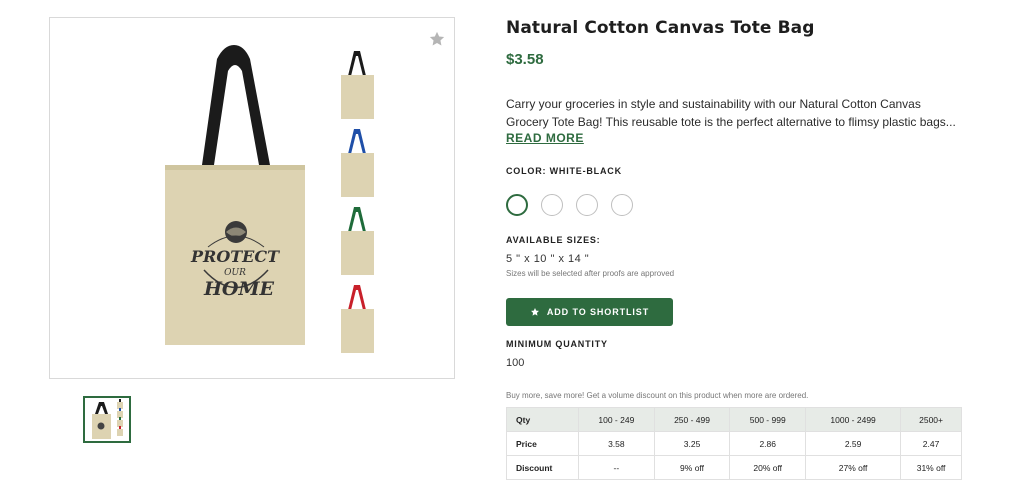  Describe the element at coordinates (853, 467) in the screenshot. I see `table-cell: 27% off` at that location.